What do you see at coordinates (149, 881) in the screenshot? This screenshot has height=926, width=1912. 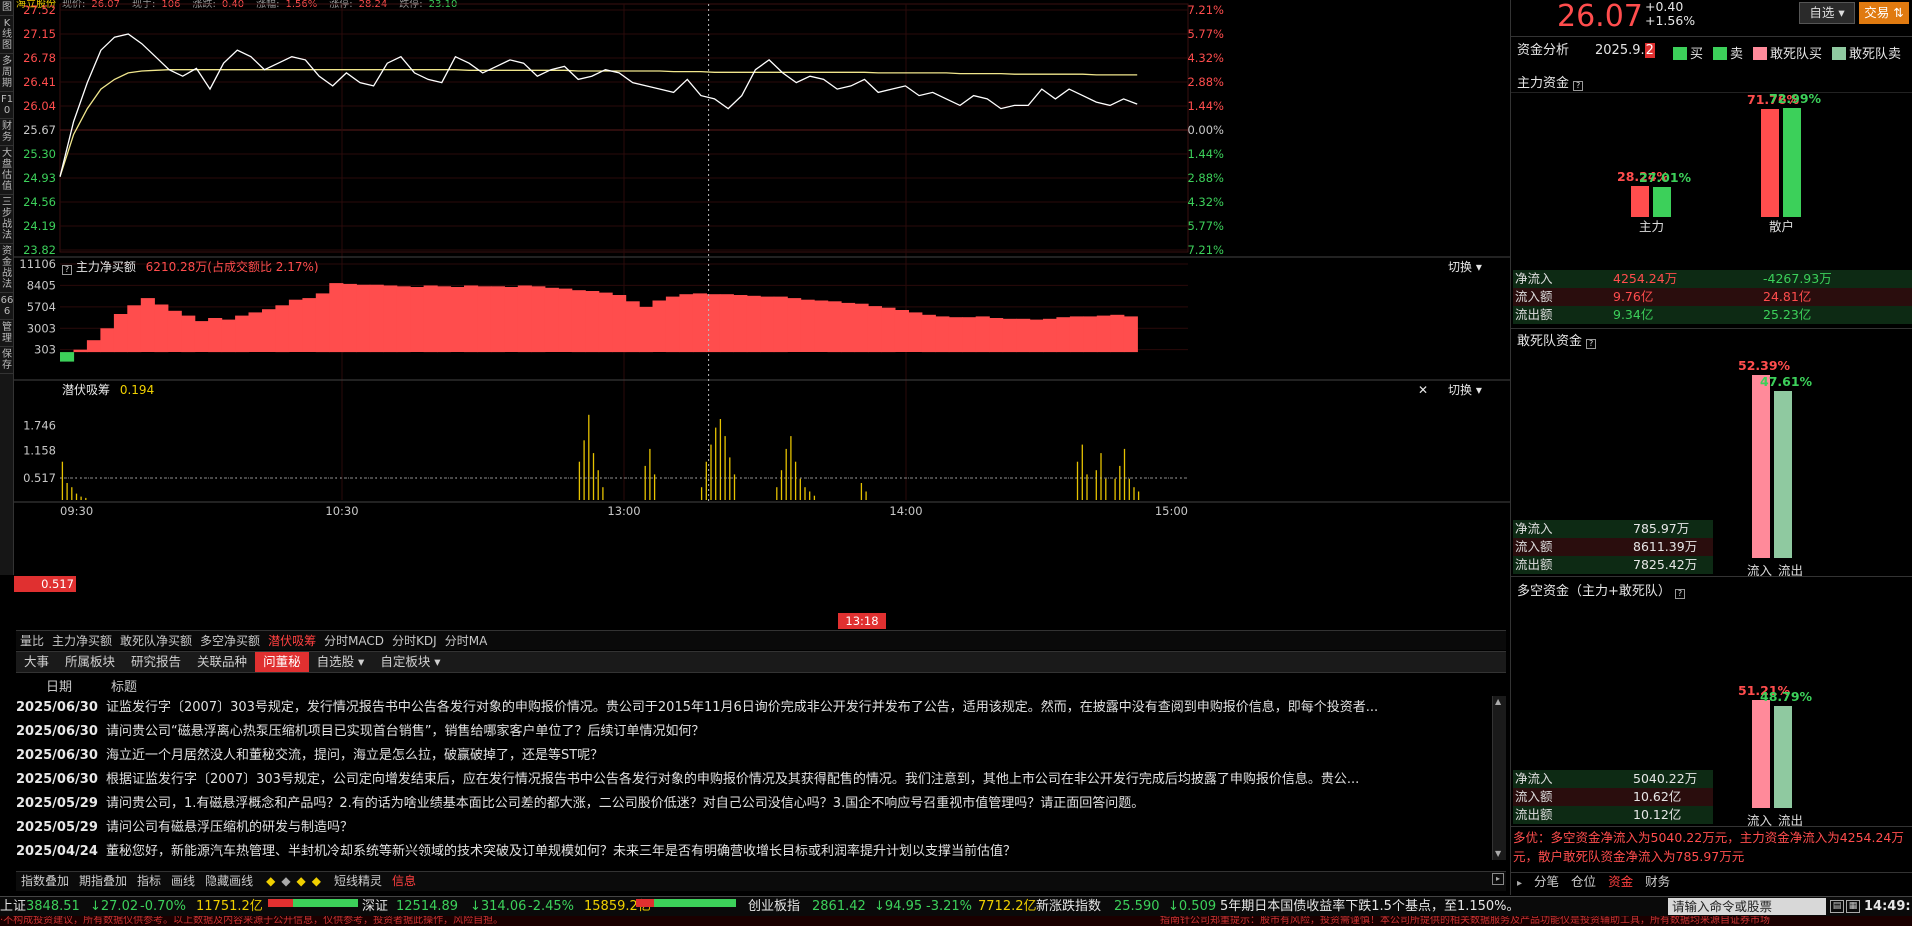 I see `toolbar-item-2: 指标` at bounding box center [149, 881].